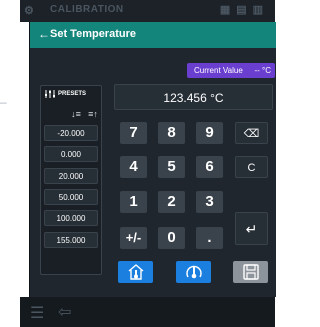 Image resolution: width=320 pixels, height=327 pixels. I want to click on set-from-home-button, so click(135, 272).